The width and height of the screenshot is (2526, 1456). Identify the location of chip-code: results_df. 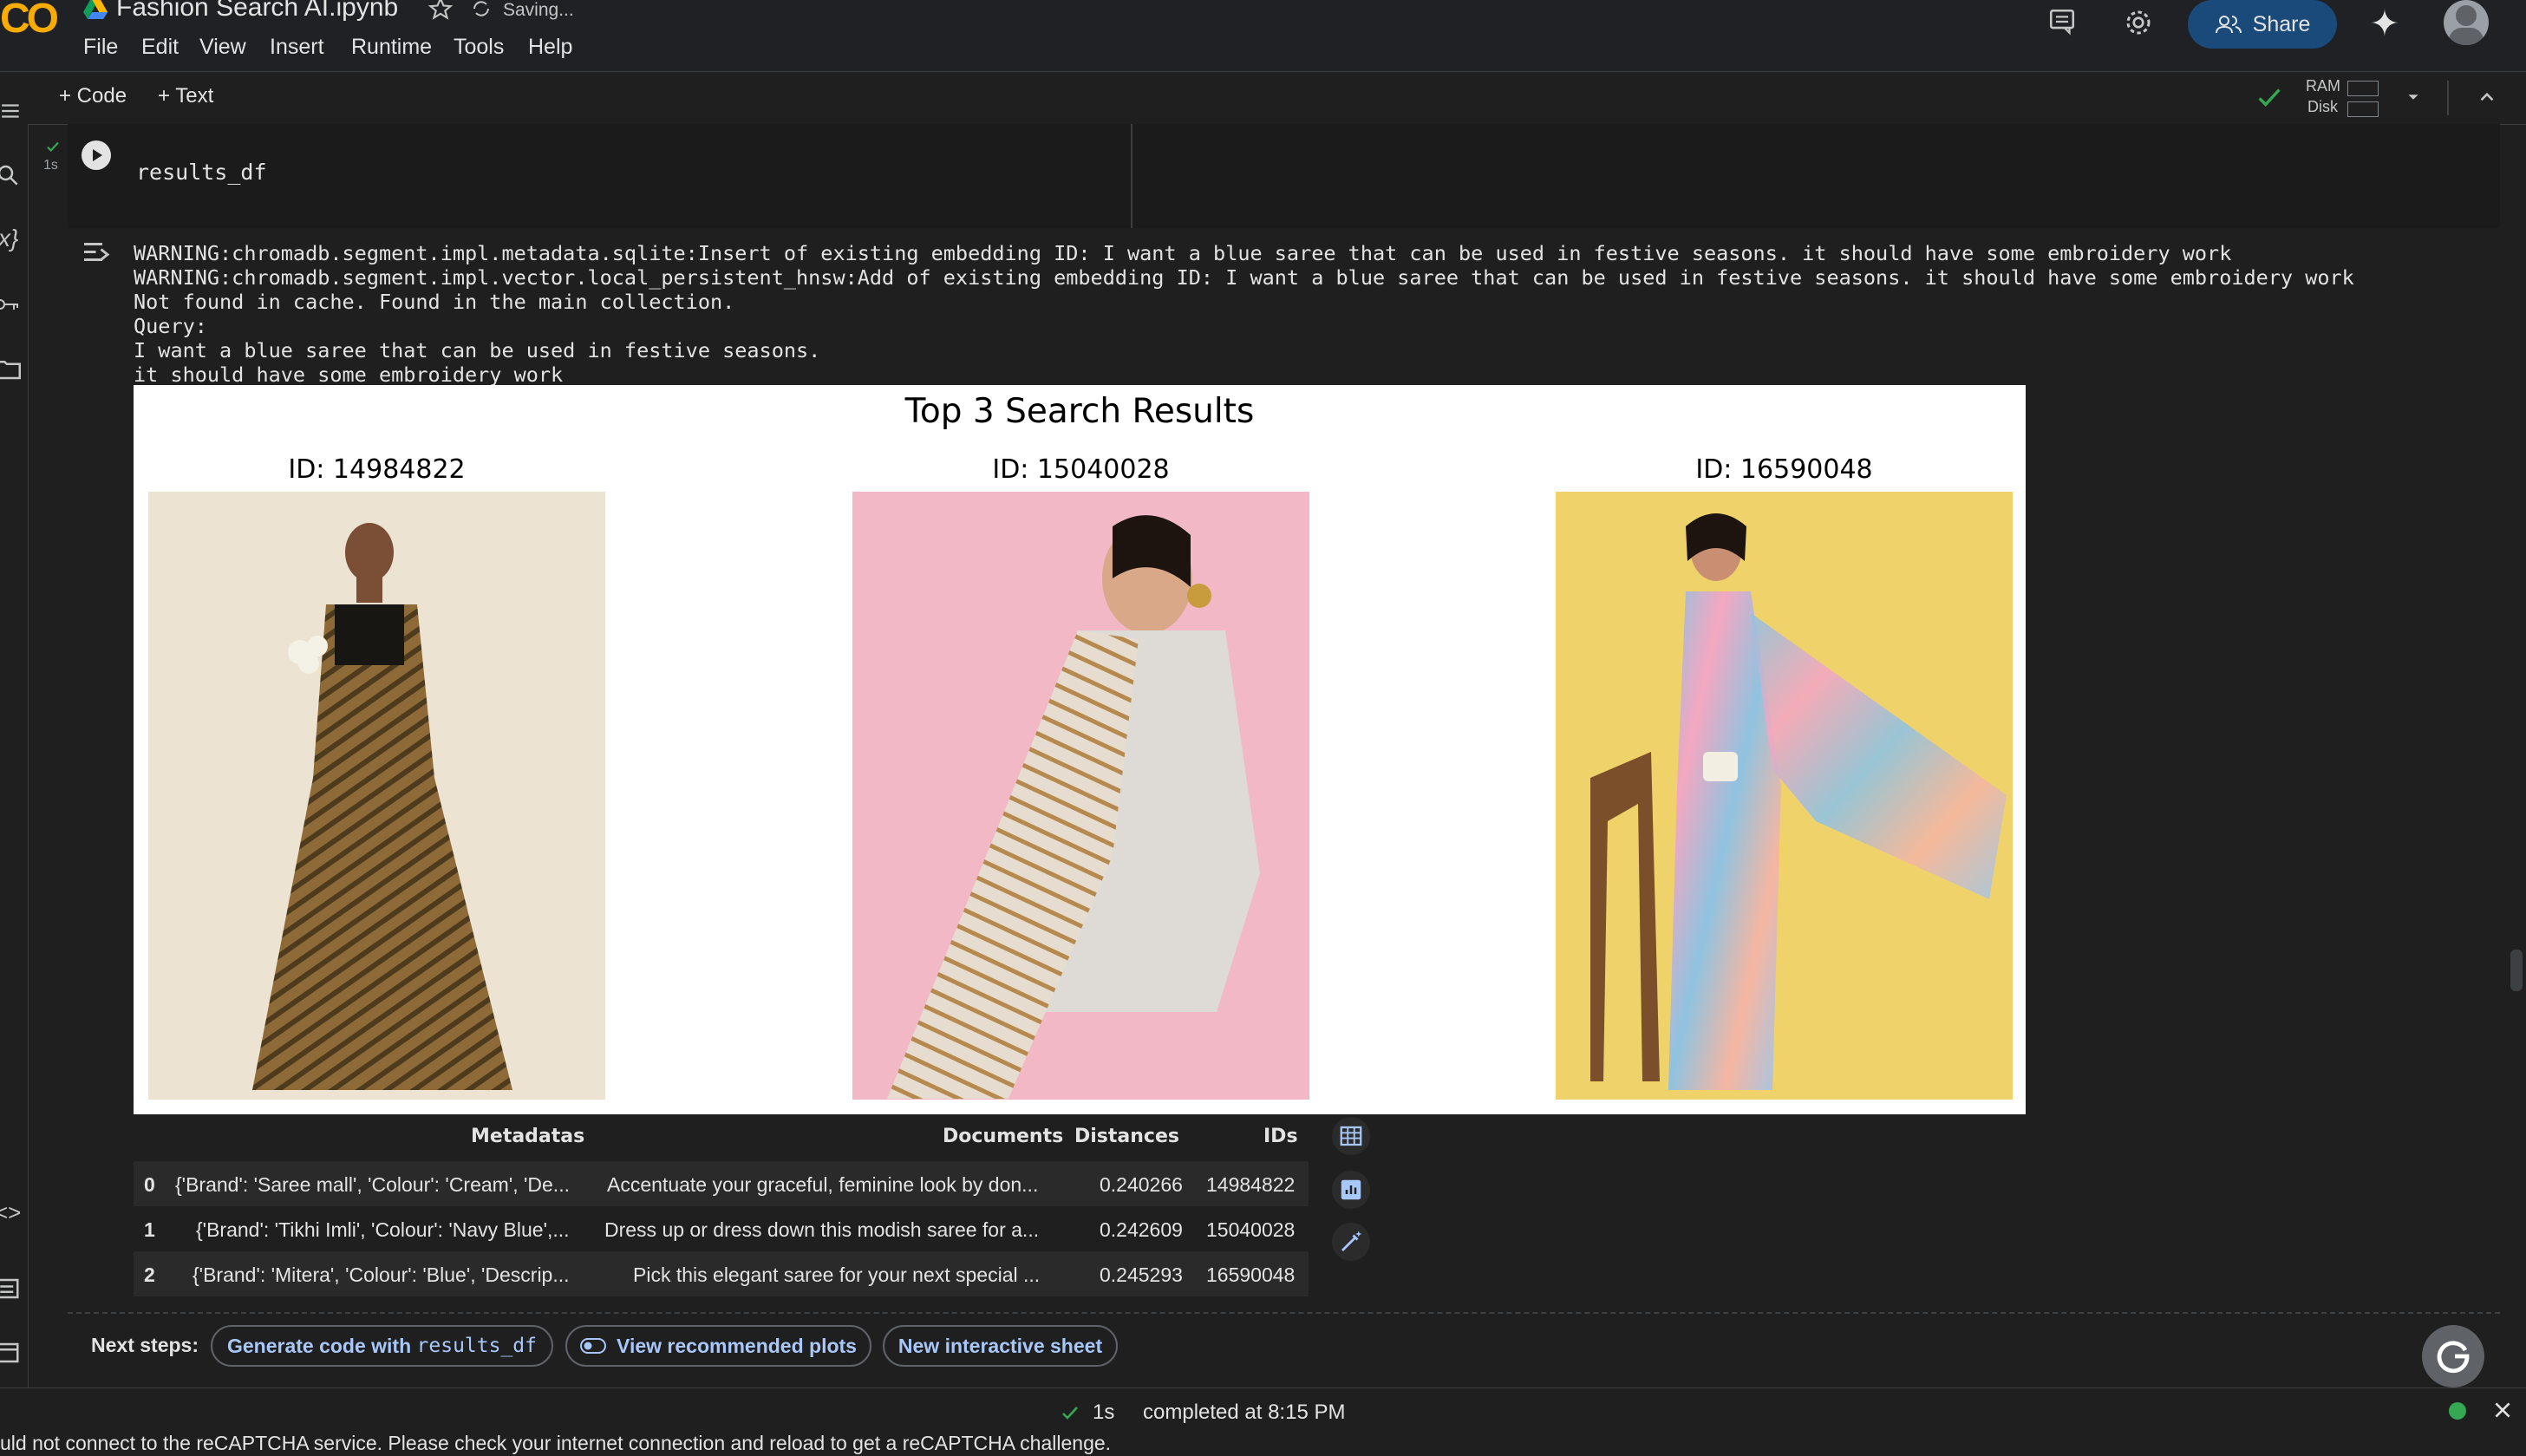
(477, 1346).